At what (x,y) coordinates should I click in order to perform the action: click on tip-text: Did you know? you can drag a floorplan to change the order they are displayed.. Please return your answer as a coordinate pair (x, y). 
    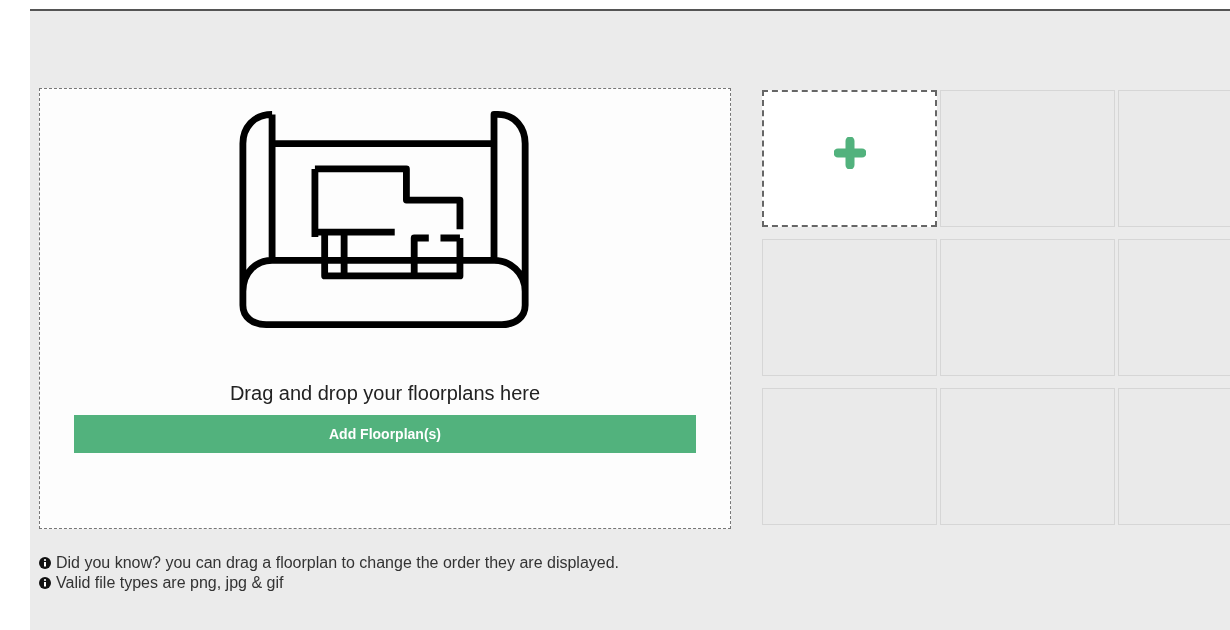
    Looking at the image, I should click on (338, 563).